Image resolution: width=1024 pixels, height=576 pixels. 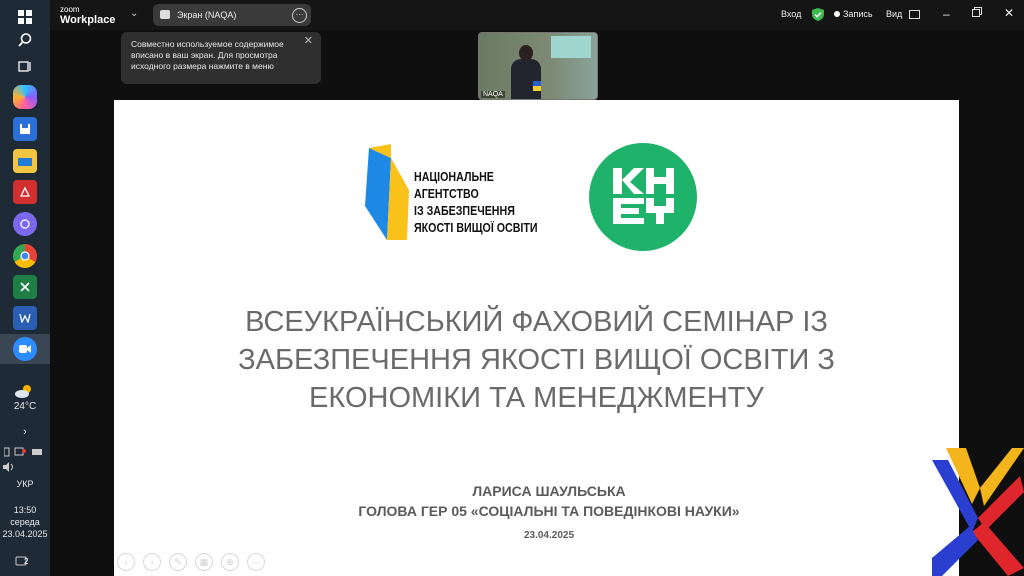 I want to click on chevron-right-icon: ›, so click(x=25, y=432).